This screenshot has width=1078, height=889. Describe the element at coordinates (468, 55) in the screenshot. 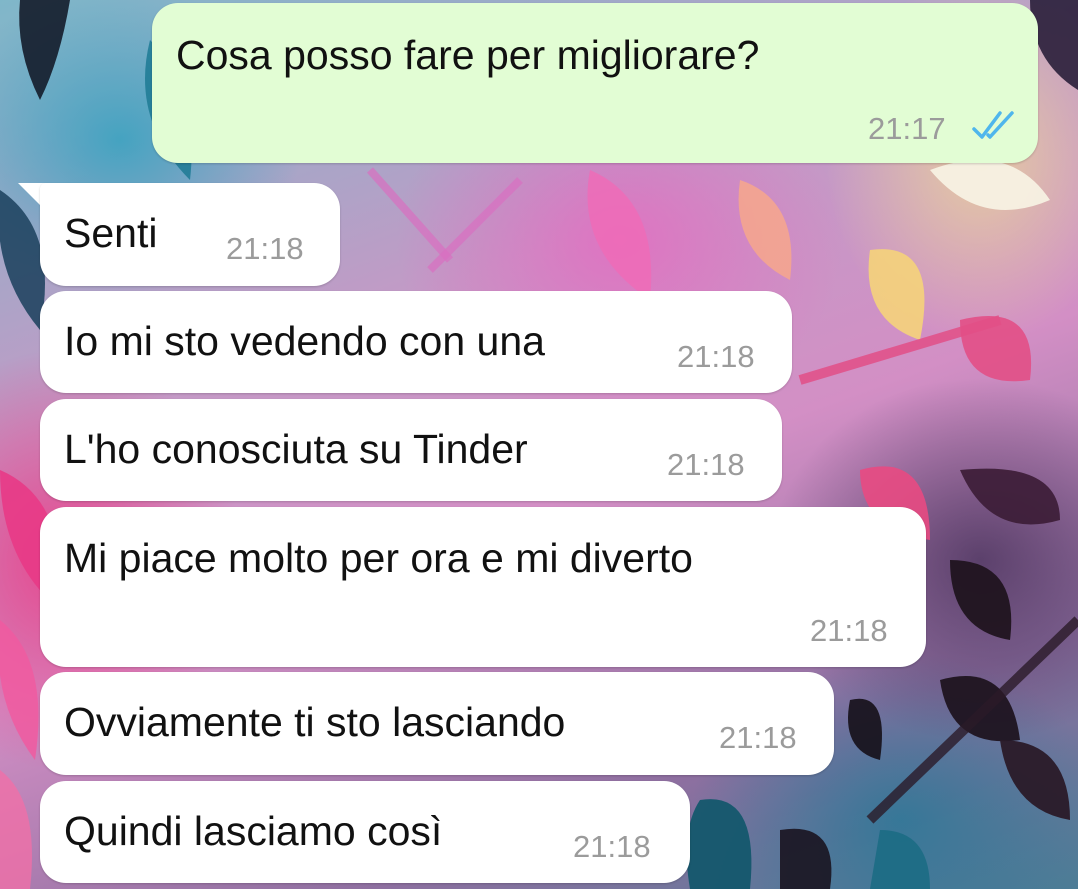

I see `message-text: Cosa posso fare per migliorare?` at that location.